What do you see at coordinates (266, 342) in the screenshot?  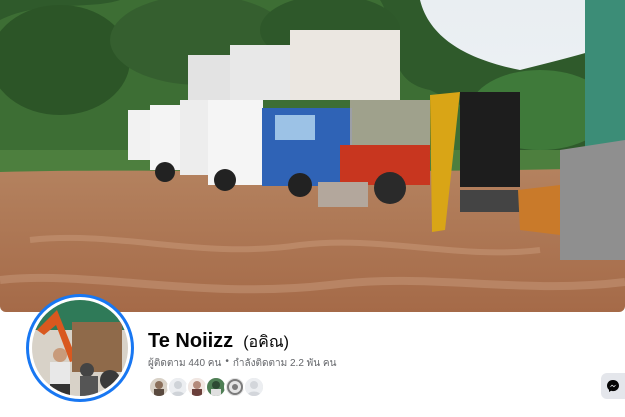 I see `profile-alternate-name: (อคิณ)` at bounding box center [266, 342].